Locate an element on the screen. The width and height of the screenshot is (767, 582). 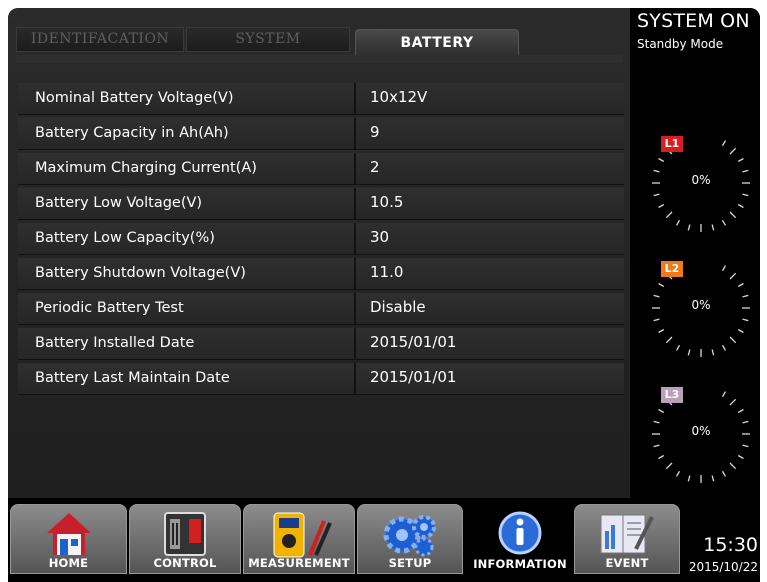
tab-underline is located at coordinates (319, 59).